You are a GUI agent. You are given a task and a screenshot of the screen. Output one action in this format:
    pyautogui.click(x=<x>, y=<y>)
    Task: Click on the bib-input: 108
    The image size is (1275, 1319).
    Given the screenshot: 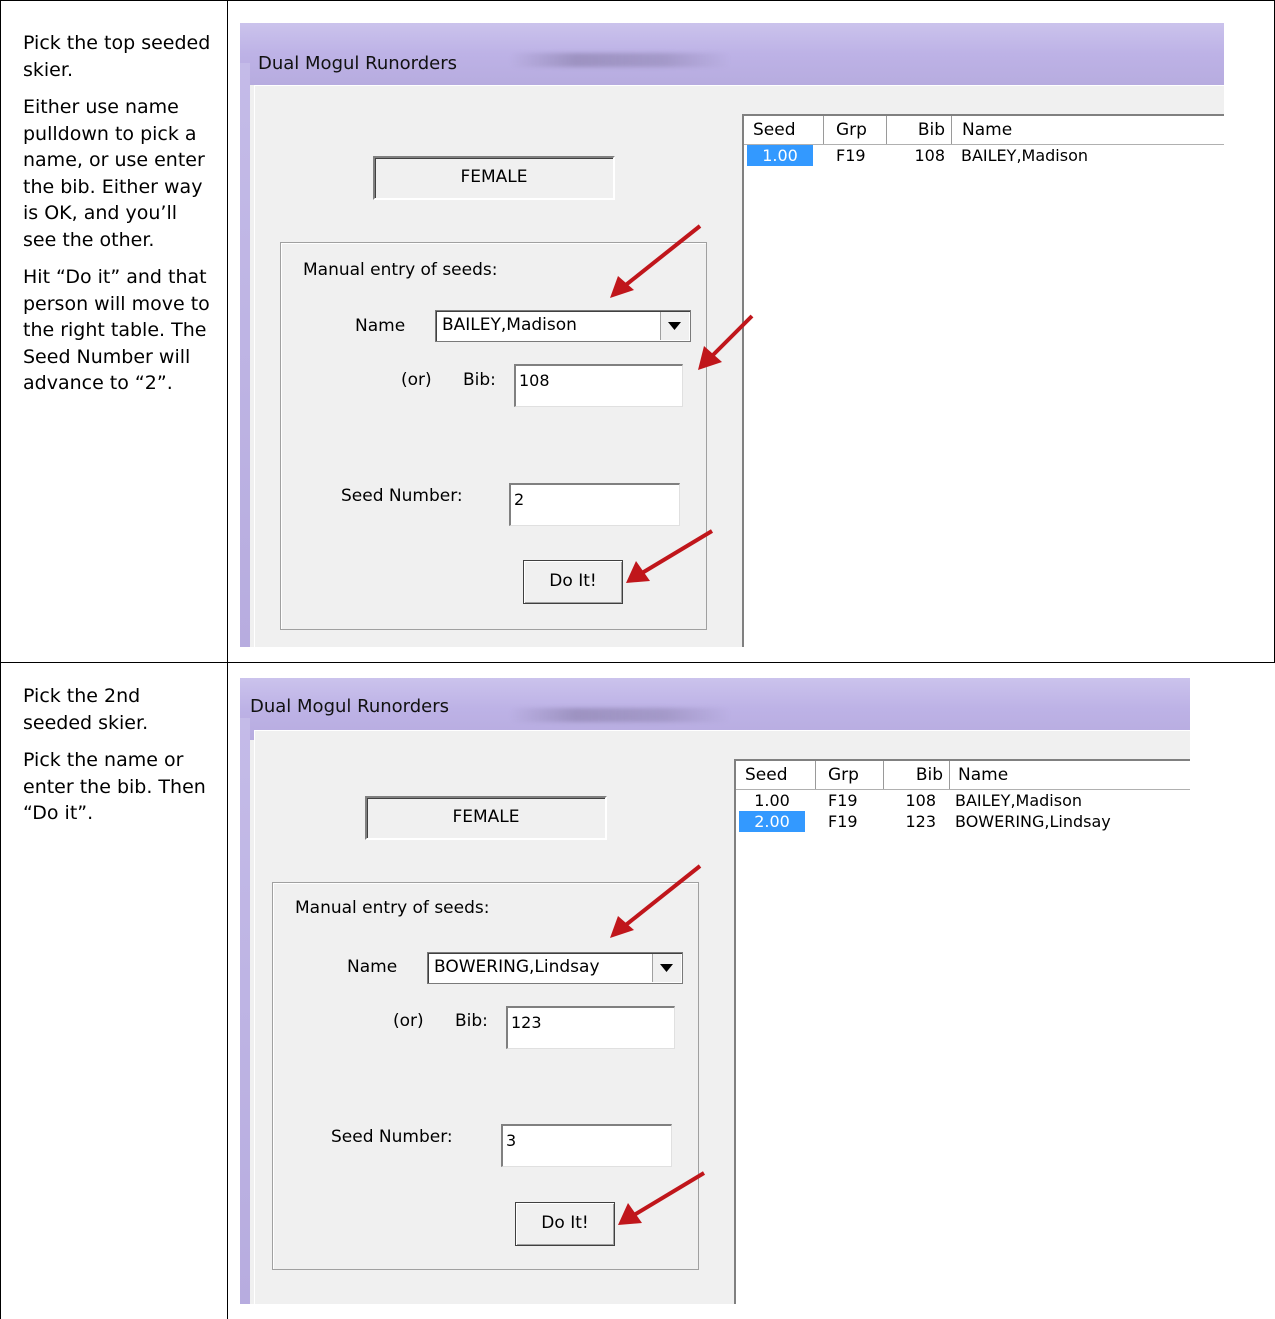 What is the action you would take?
    pyautogui.click(x=598, y=385)
    